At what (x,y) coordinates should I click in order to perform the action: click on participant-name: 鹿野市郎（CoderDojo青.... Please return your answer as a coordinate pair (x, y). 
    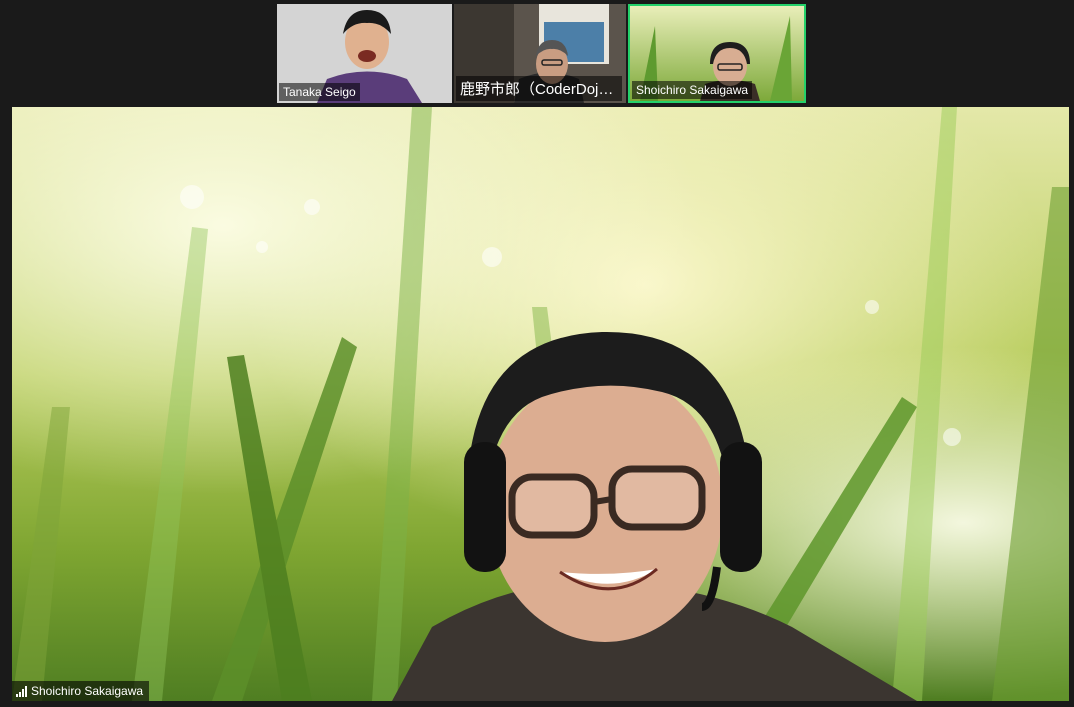
    Looking at the image, I should click on (539, 88).